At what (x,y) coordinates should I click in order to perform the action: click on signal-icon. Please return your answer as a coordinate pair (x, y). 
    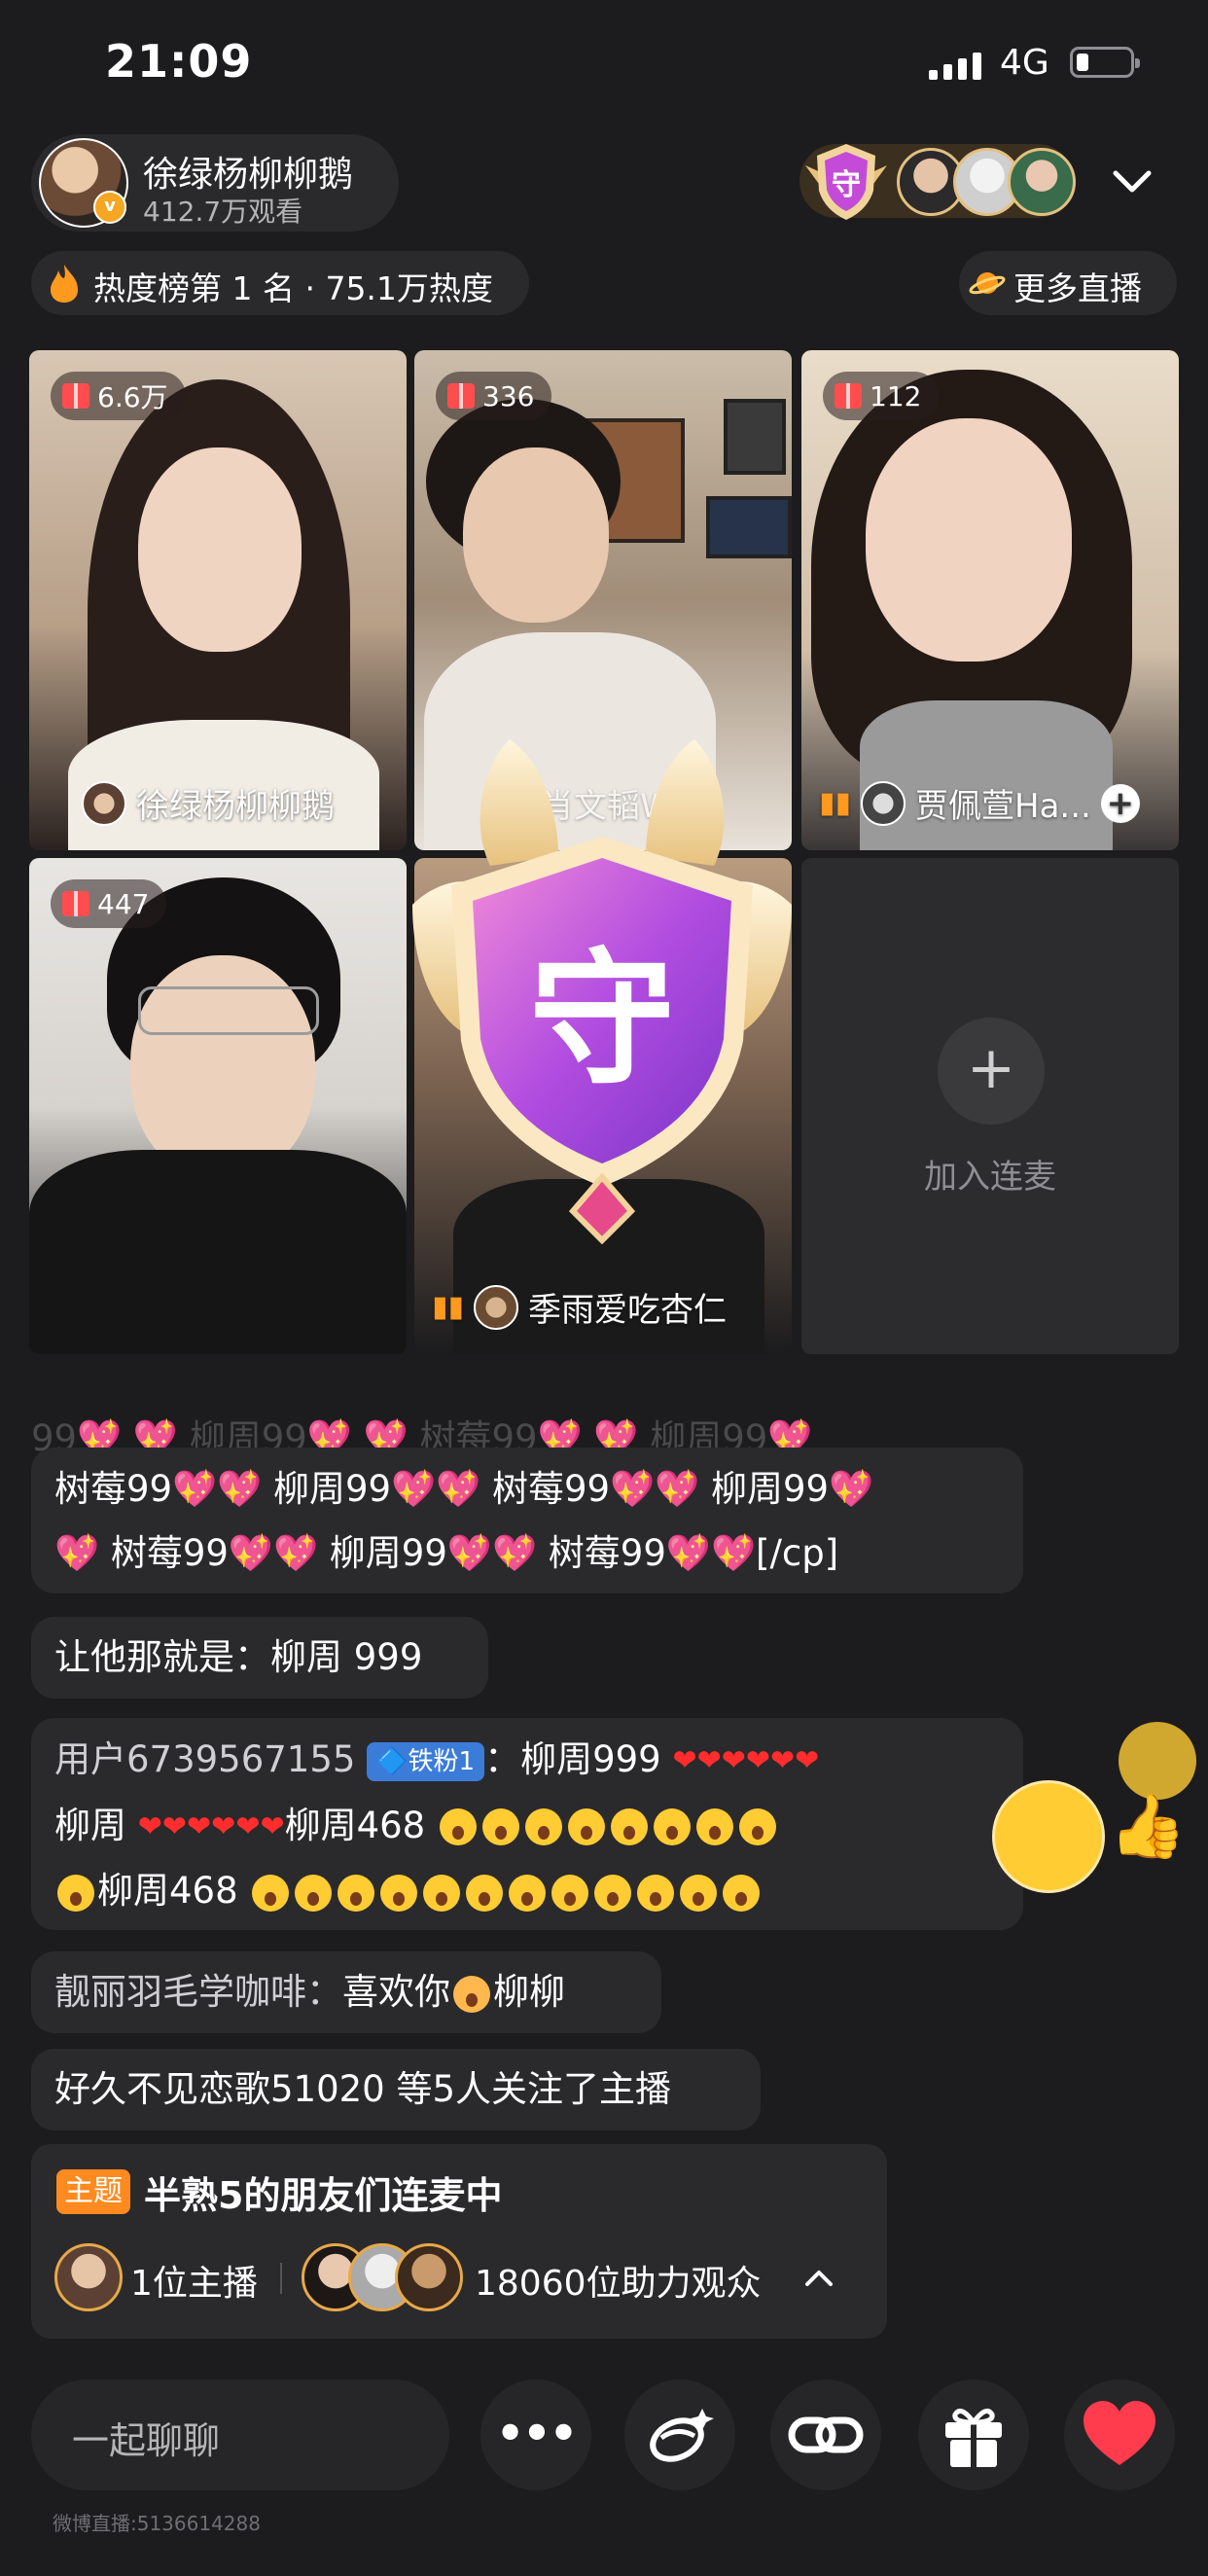
    Looking at the image, I should click on (955, 65).